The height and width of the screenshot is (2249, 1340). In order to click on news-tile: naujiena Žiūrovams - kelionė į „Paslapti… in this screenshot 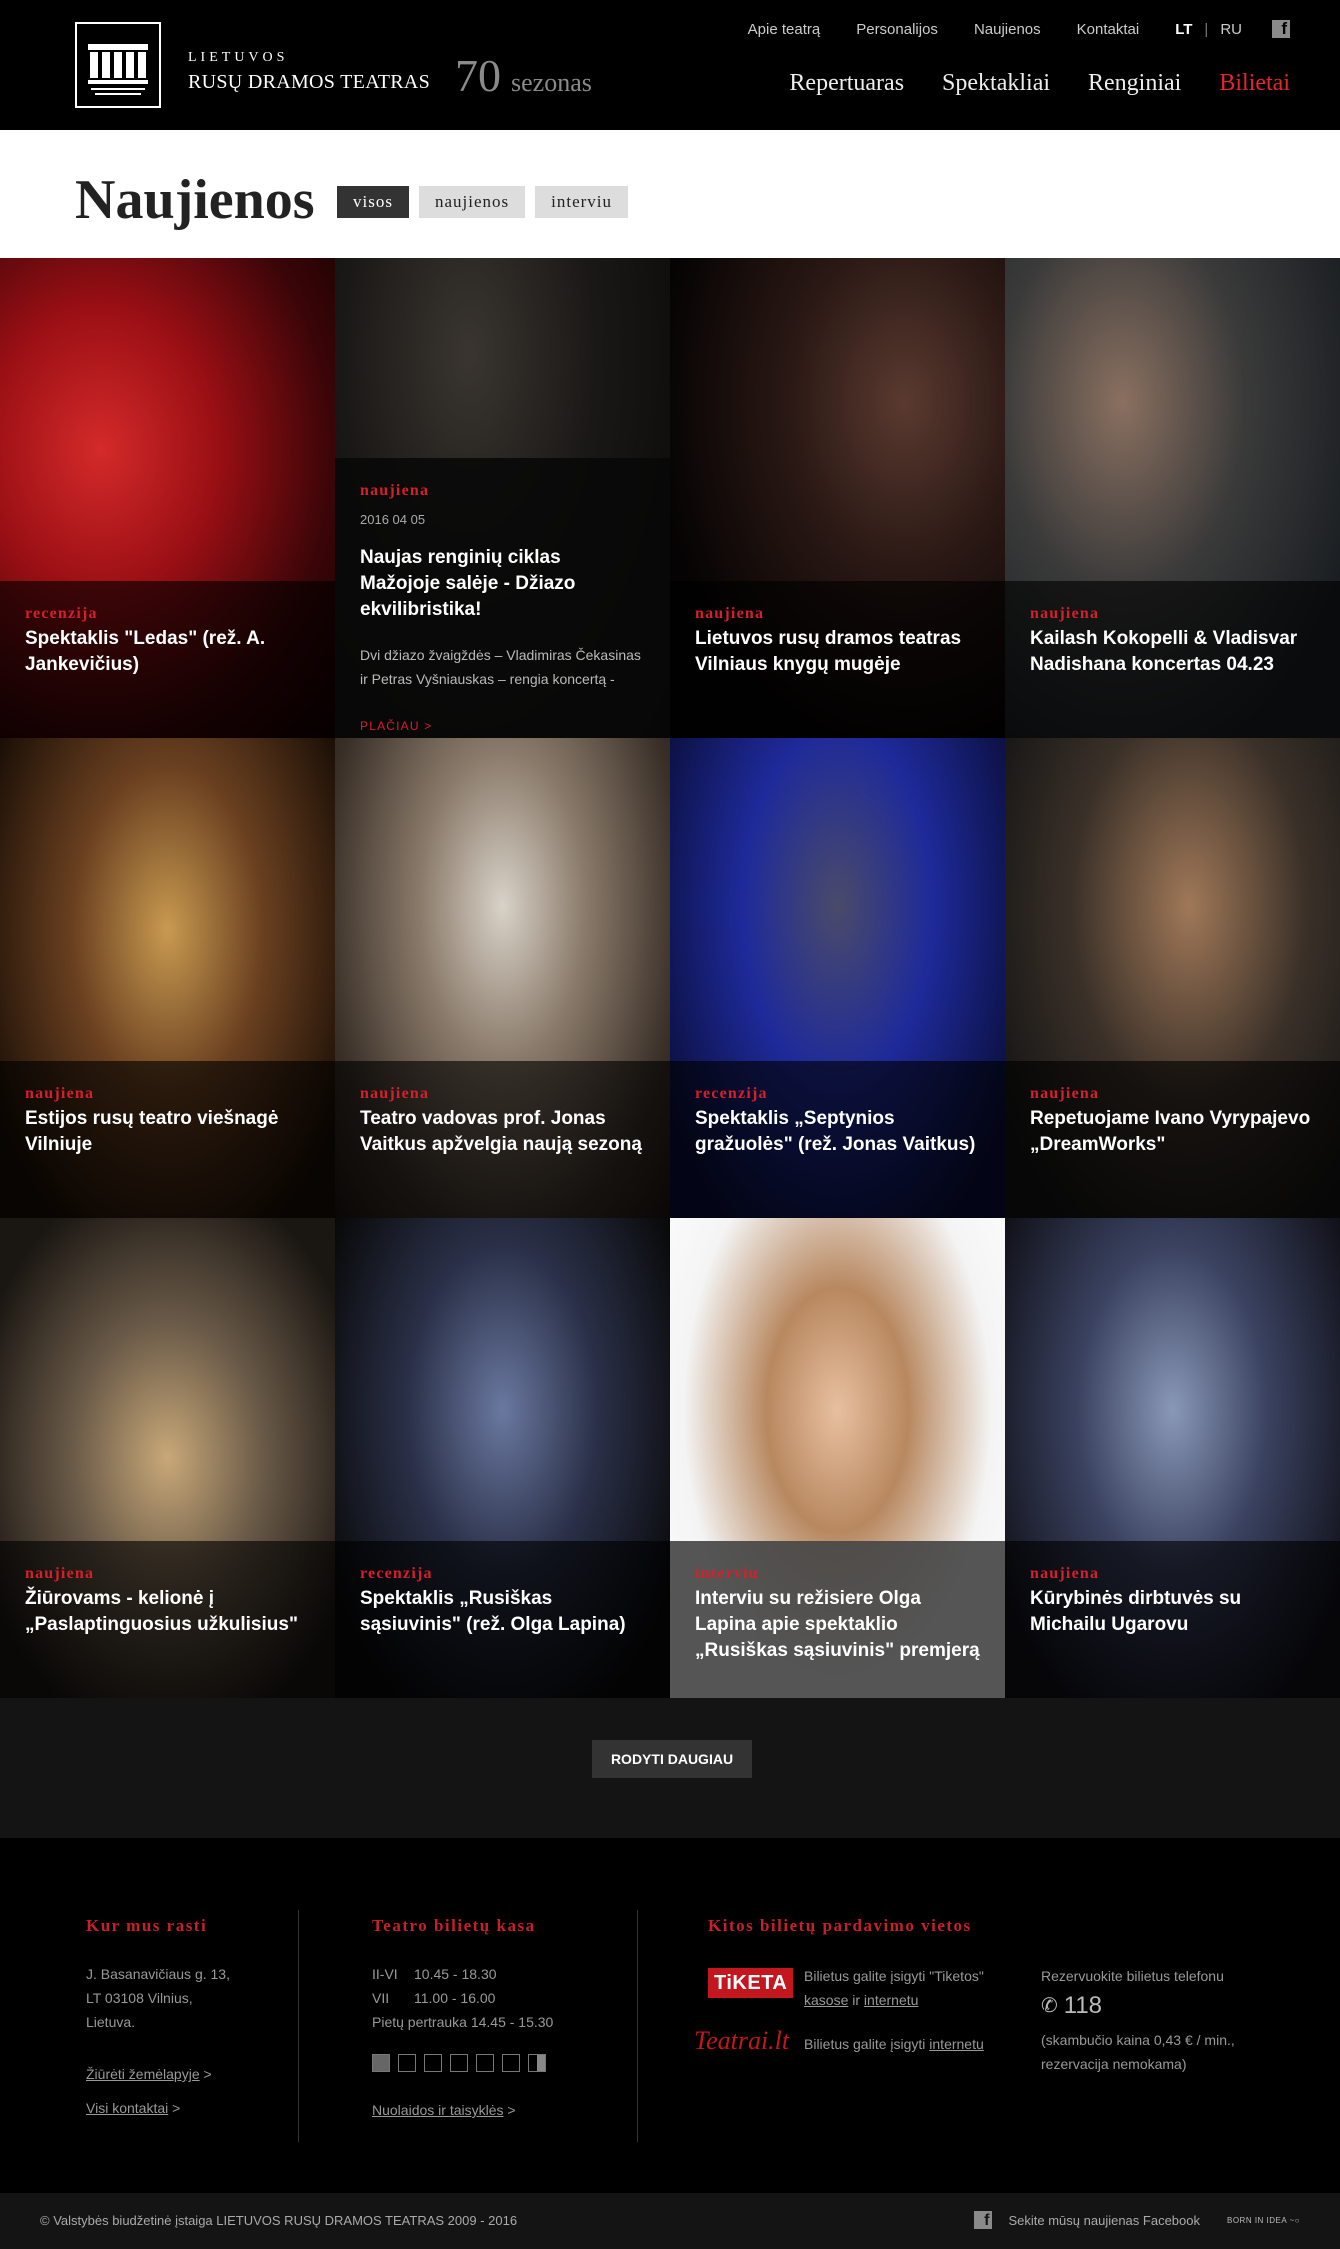, I will do `click(167, 1458)`.